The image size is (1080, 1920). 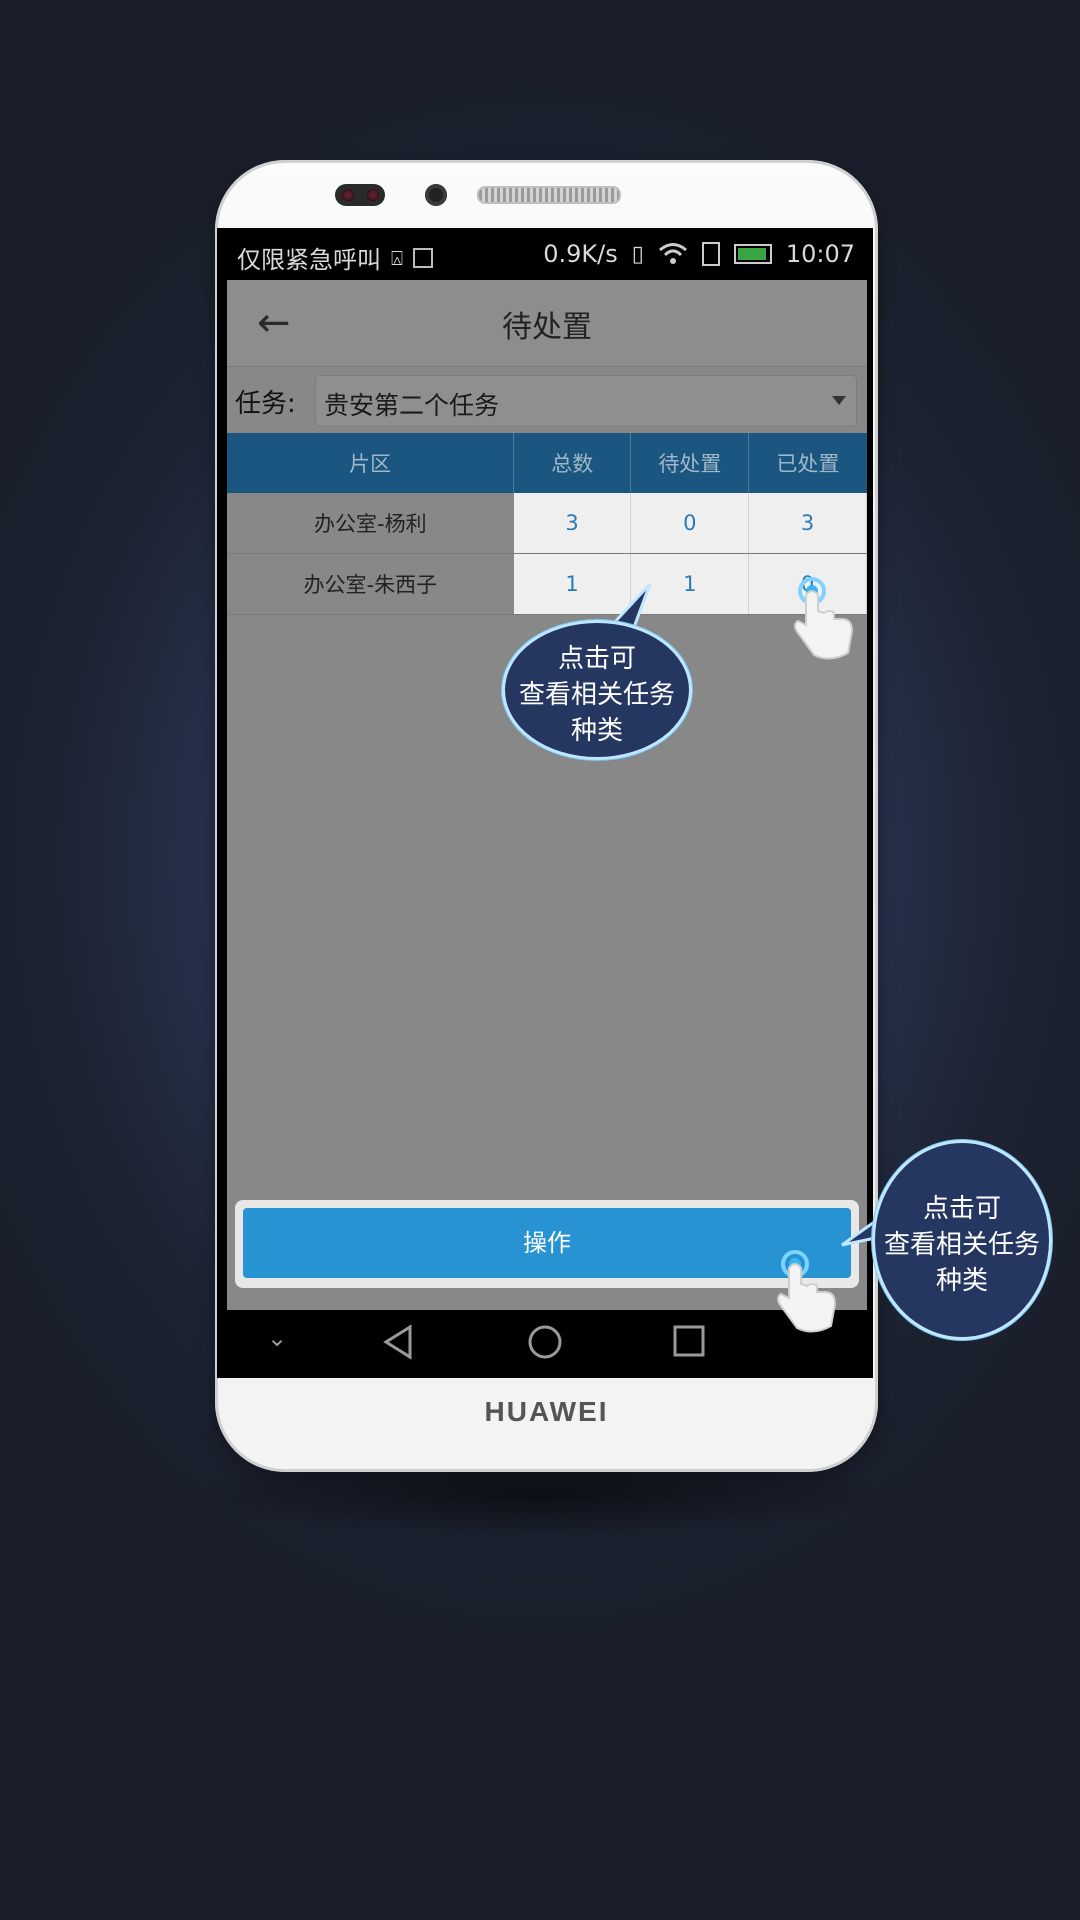 What do you see at coordinates (397, 257) in the screenshot?
I see `android-notification-icon: ⍓` at bounding box center [397, 257].